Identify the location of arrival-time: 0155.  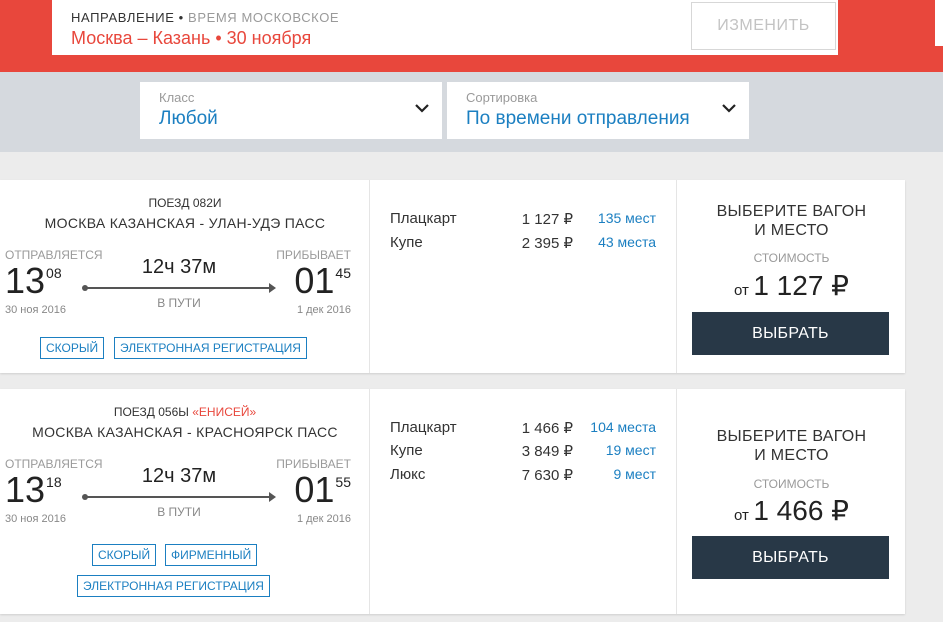
(322, 490).